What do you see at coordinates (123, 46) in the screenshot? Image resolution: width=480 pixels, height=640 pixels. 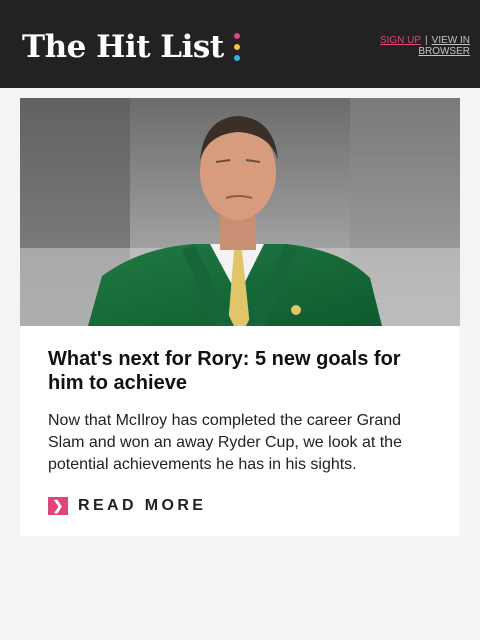 I see `logo-text: The Hit List` at bounding box center [123, 46].